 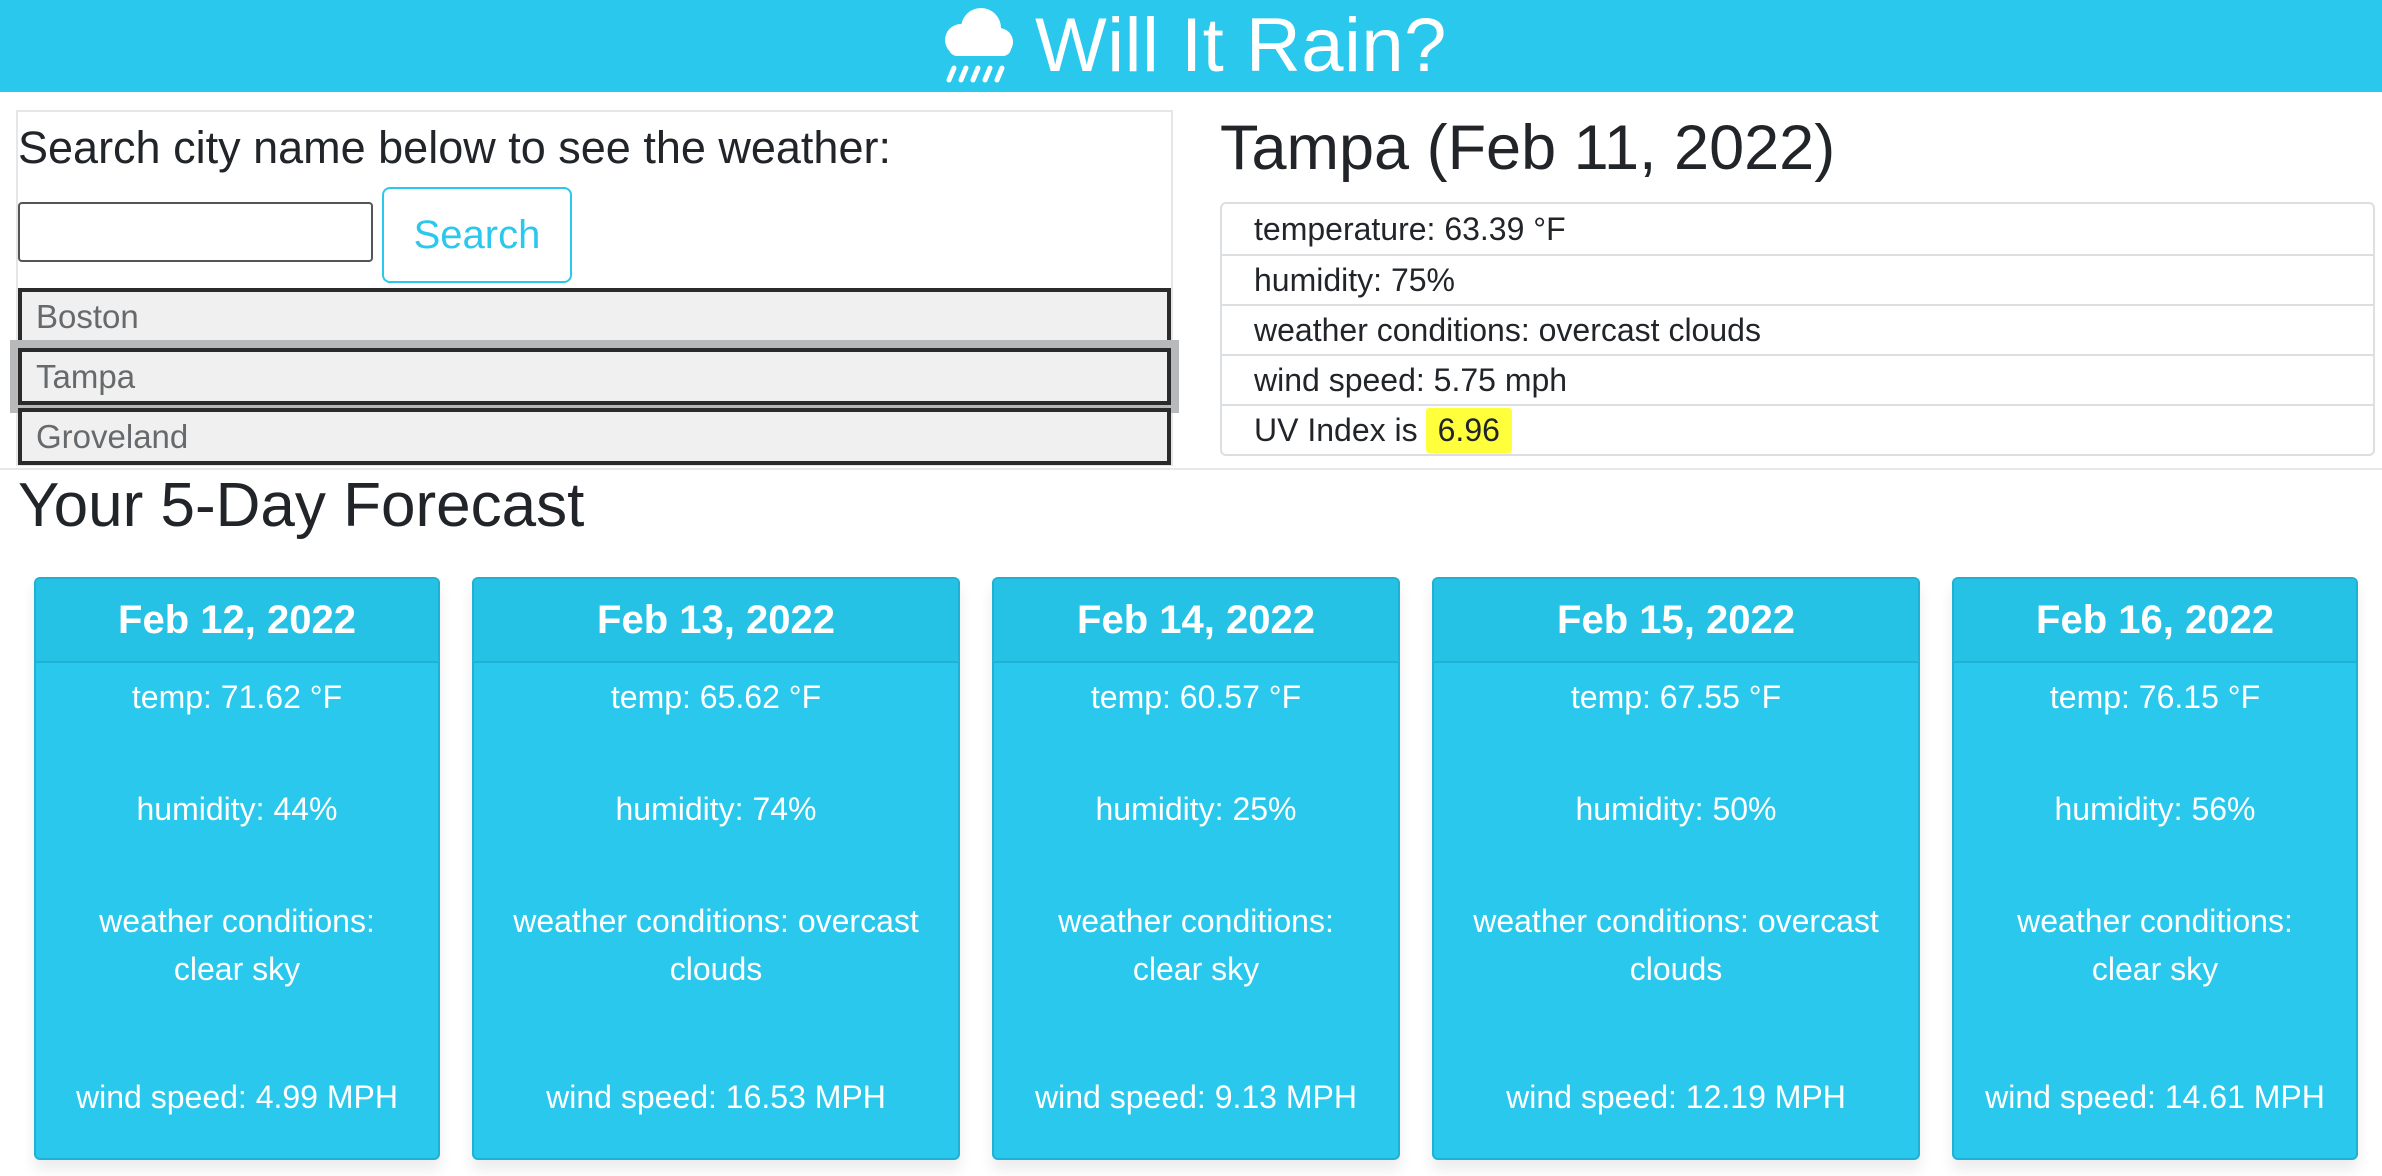 What do you see at coordinates (594, 316) in the screenshot?
I see `history-item-boston: Boston` at bounding box center [594, 316].